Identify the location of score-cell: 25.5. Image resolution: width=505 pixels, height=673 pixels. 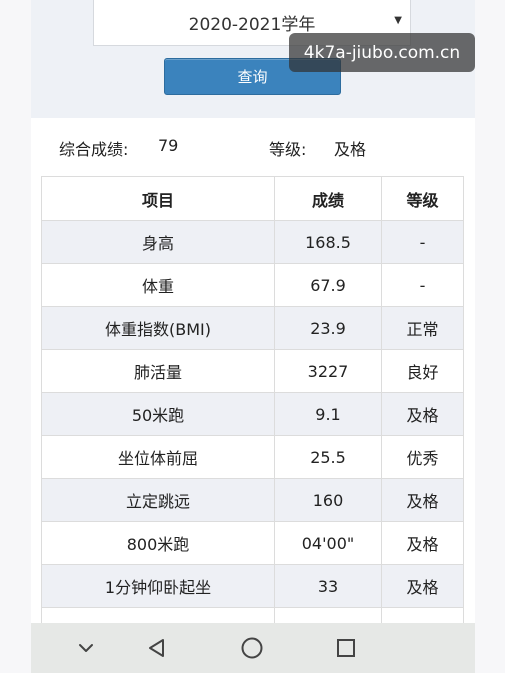
(328, 457).